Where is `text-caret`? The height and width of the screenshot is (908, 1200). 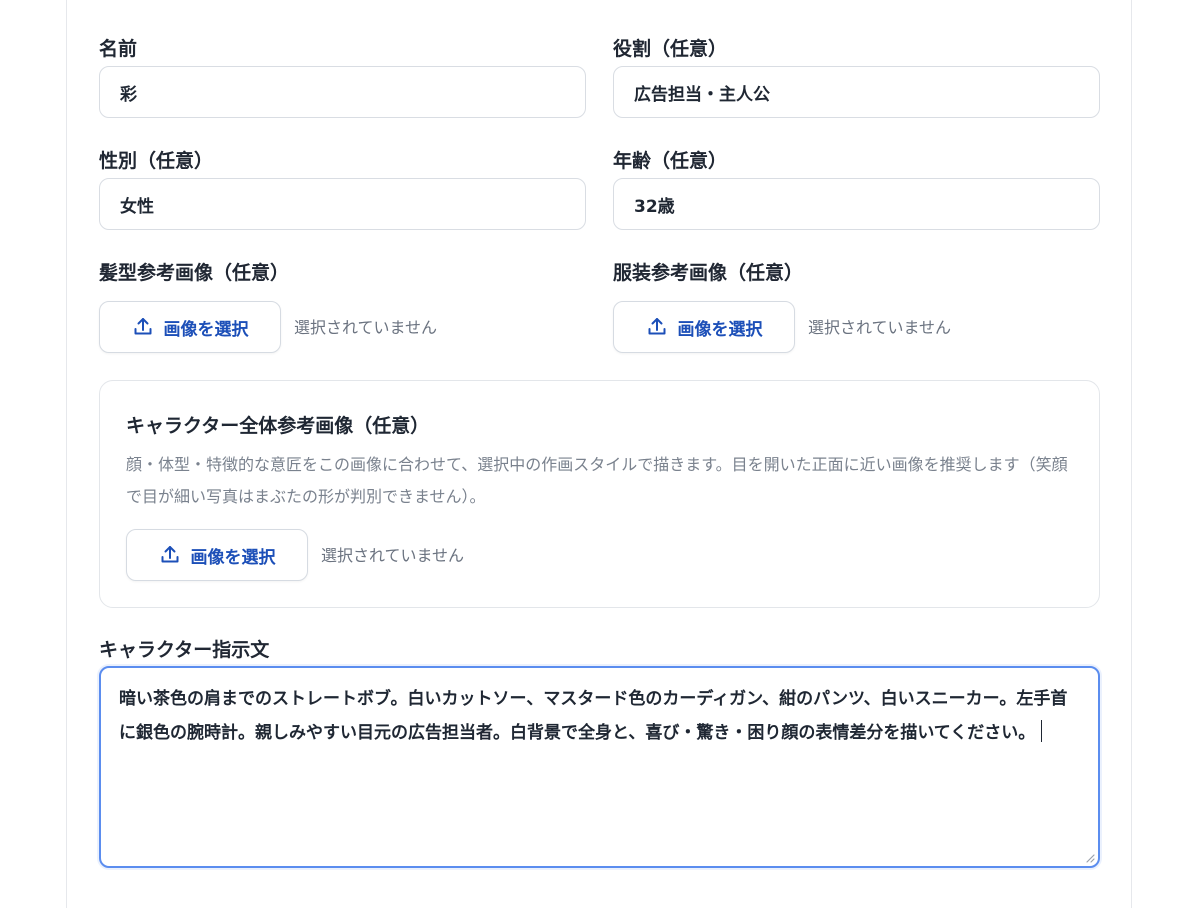 text-caret is located at coordinates (1042, 731).